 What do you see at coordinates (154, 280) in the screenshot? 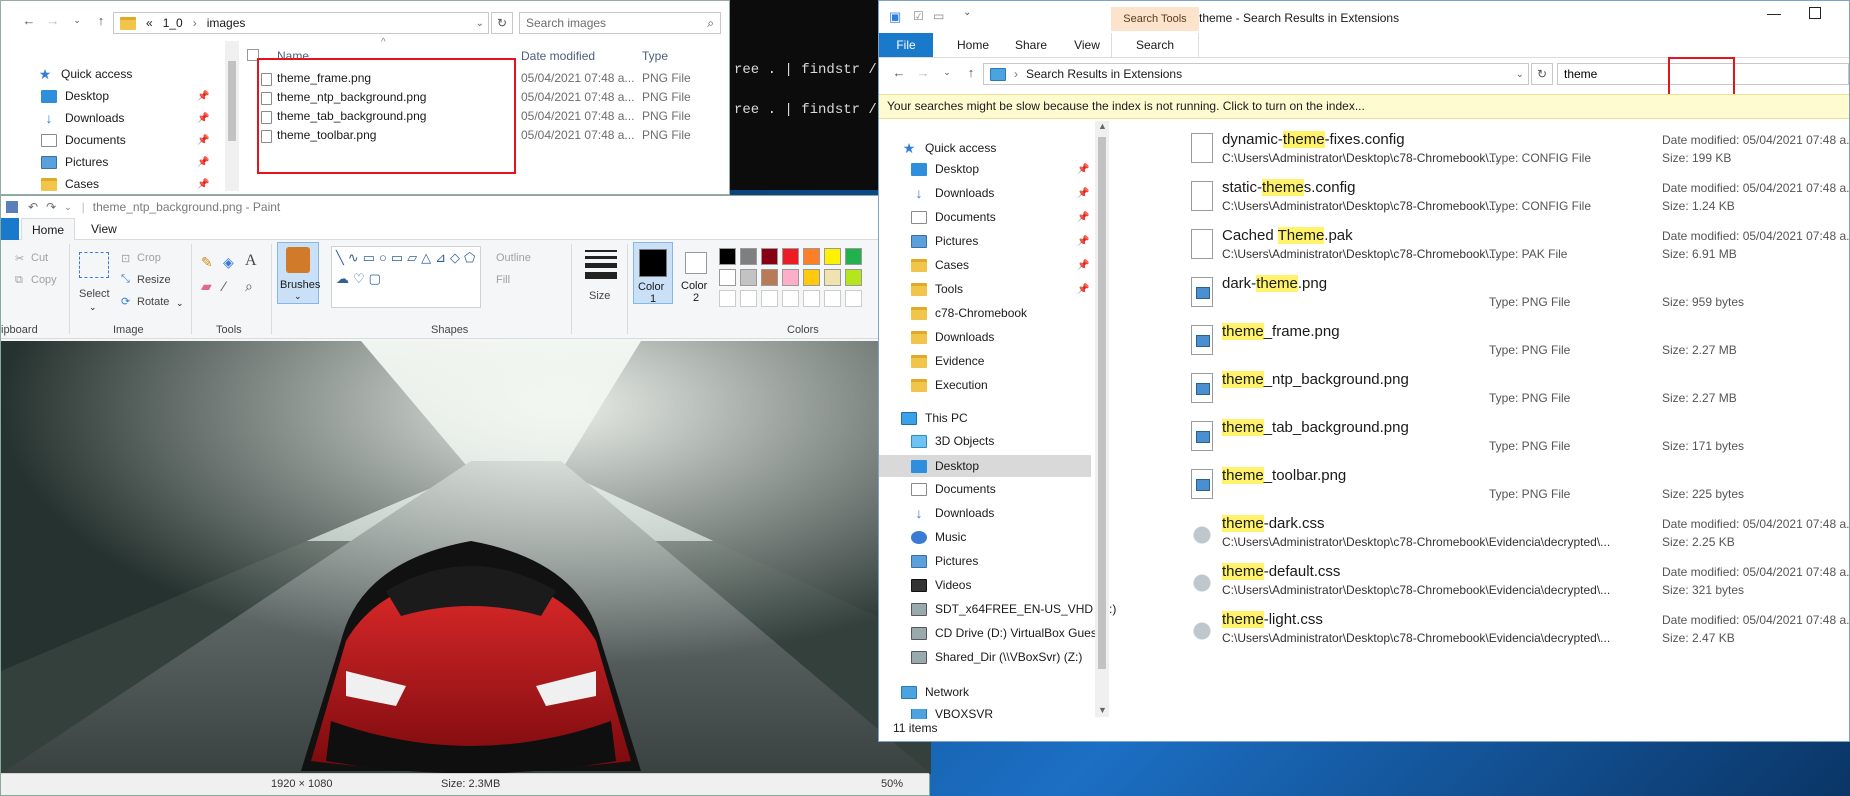
I see `resize-button: Resize` at bounding box center [154, 280].